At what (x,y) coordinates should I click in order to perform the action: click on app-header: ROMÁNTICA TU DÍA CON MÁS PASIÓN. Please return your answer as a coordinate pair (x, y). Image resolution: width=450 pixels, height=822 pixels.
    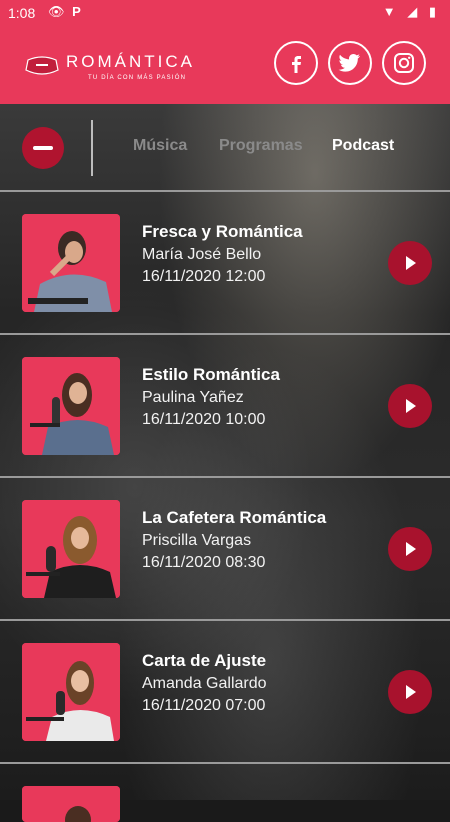
    Looking at the image, I should click on (225, 66).